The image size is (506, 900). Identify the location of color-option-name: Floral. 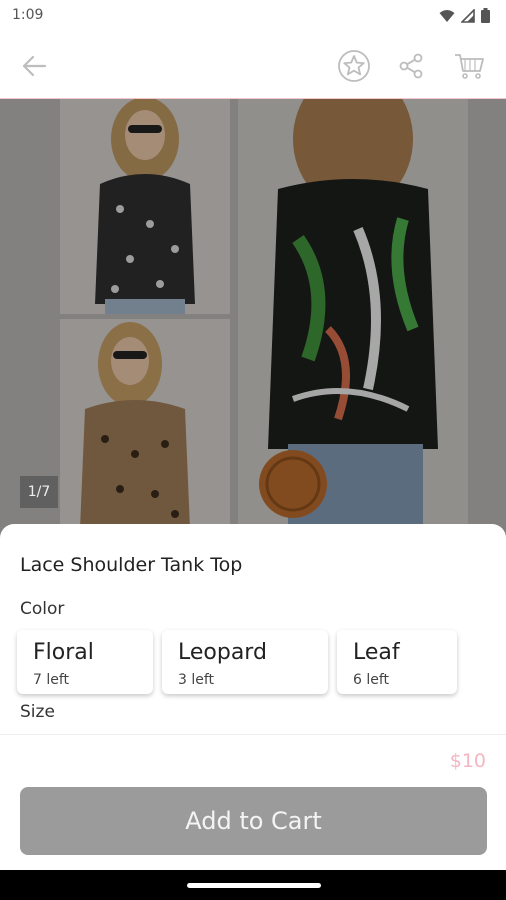
(63, 652).